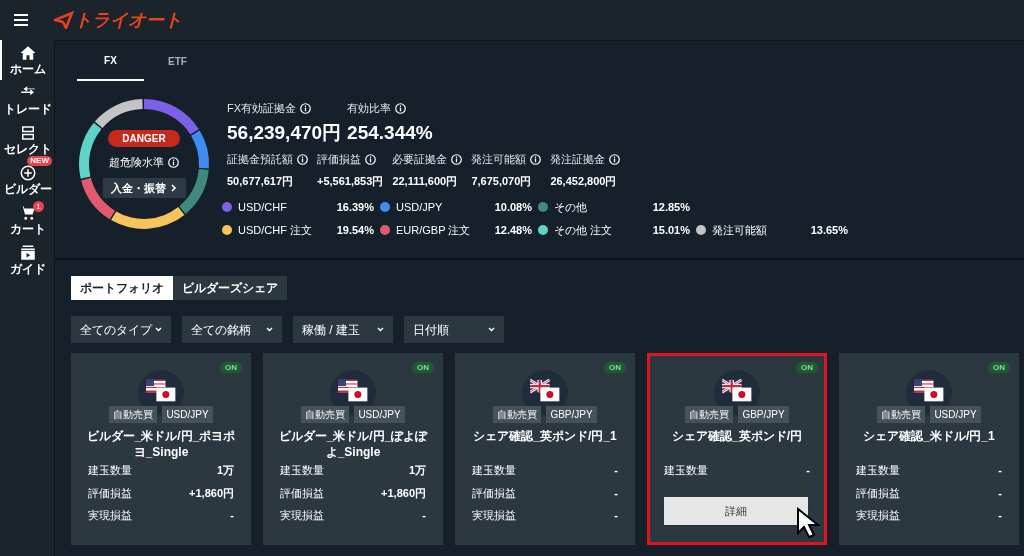 The image size is (1024, 556). What do you see at coordinates (28, 109) in the screenshot?
I see `sidebar-label: トレード` at bounding box center [28, 109].